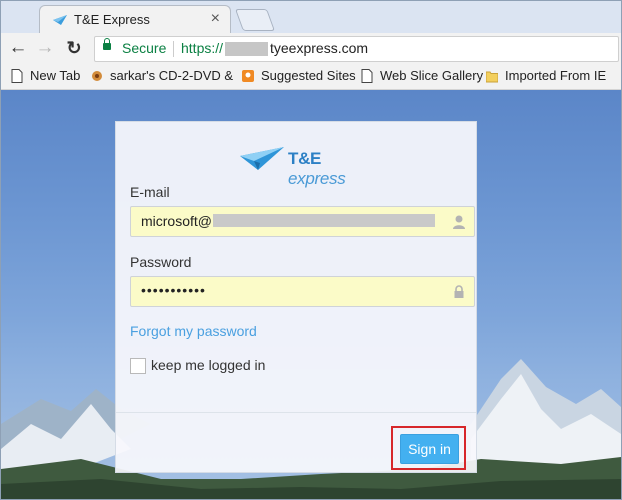 Image resolution: width=622 pixels, height=500 pixels. Describe the element at coordinates (308, 75) in the screenshot. I see `bookmark-label: Suggested Sites` at that location.